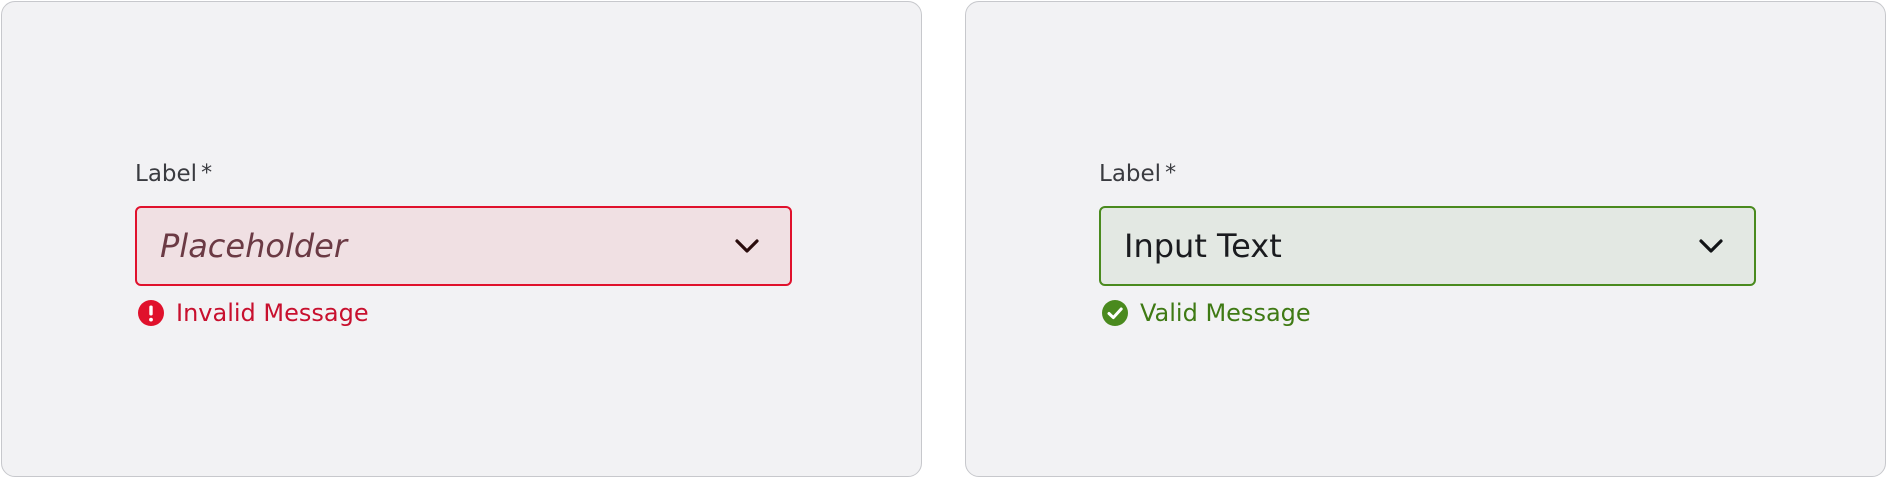 The height and width of the screenshot is (480, 1888). What do you see at coordinates (1427, 246) in the screenshot?
I see `valid-select-dropdown: Input Text` at bounding box center [1427, 246].